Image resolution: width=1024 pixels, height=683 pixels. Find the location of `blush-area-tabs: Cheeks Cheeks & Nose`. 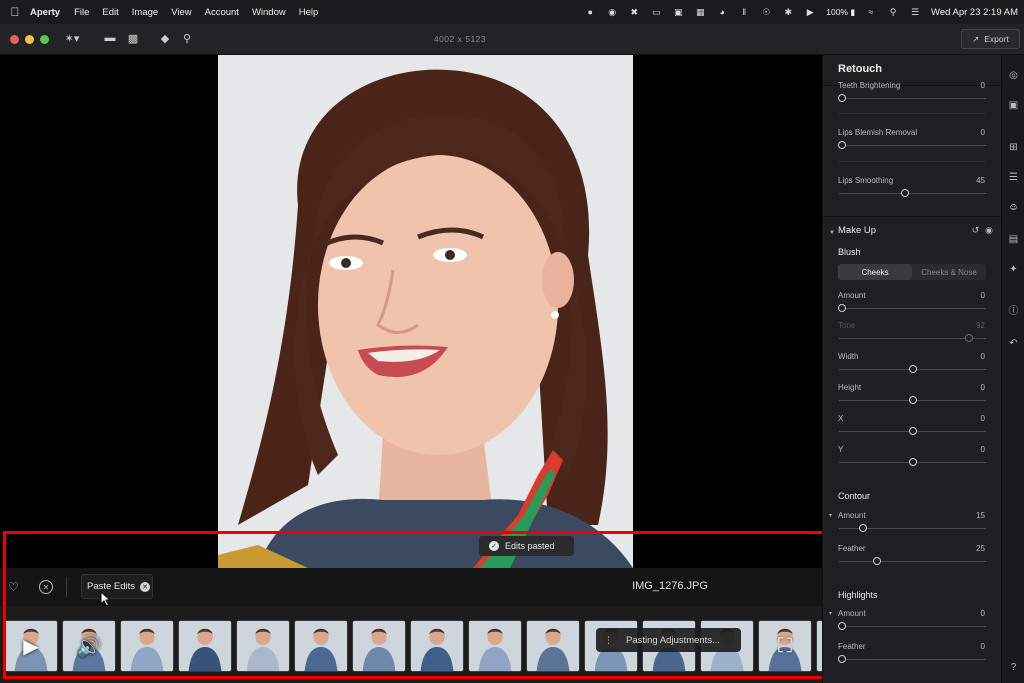

blush-area-tabs: Cheeks Cheeks & Nose is located at coordinates (912, 272).